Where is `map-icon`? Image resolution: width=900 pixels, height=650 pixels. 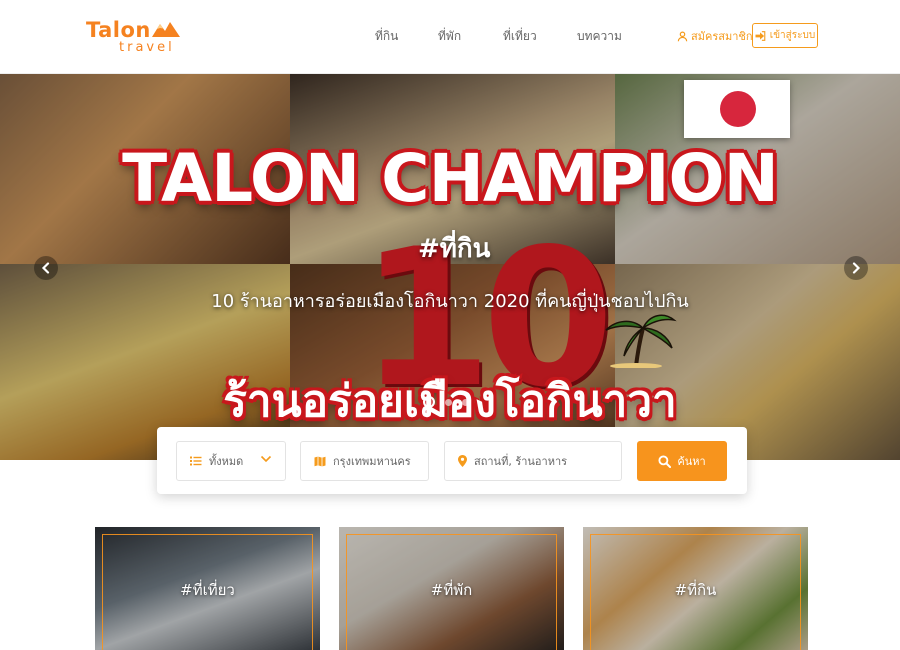 map-icon is located at coordinates (320, 461).